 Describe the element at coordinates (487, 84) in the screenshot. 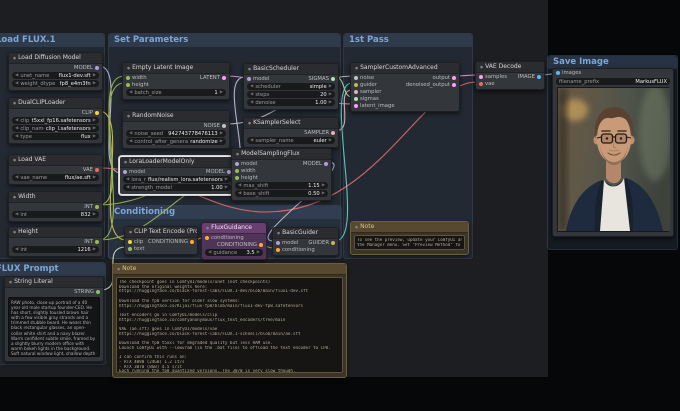

I see `input-slot-vae: vae` at that location.